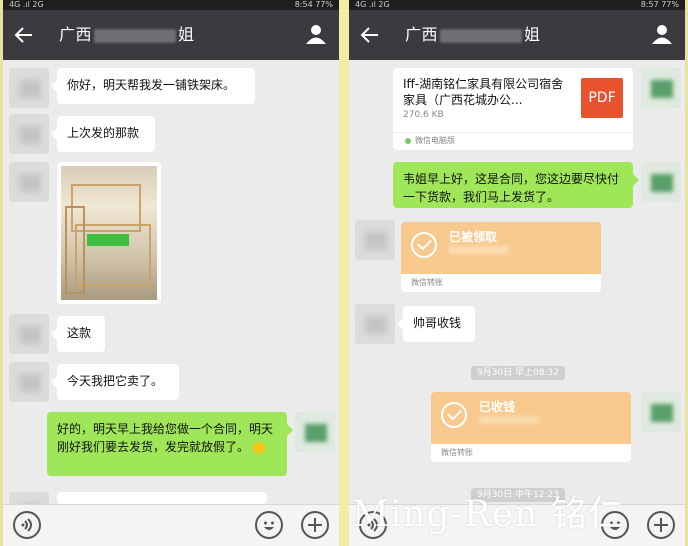 The width and height of the screenshot is (688, 546). I want to click on file-size: 270.6 KB, so click(423, 115).